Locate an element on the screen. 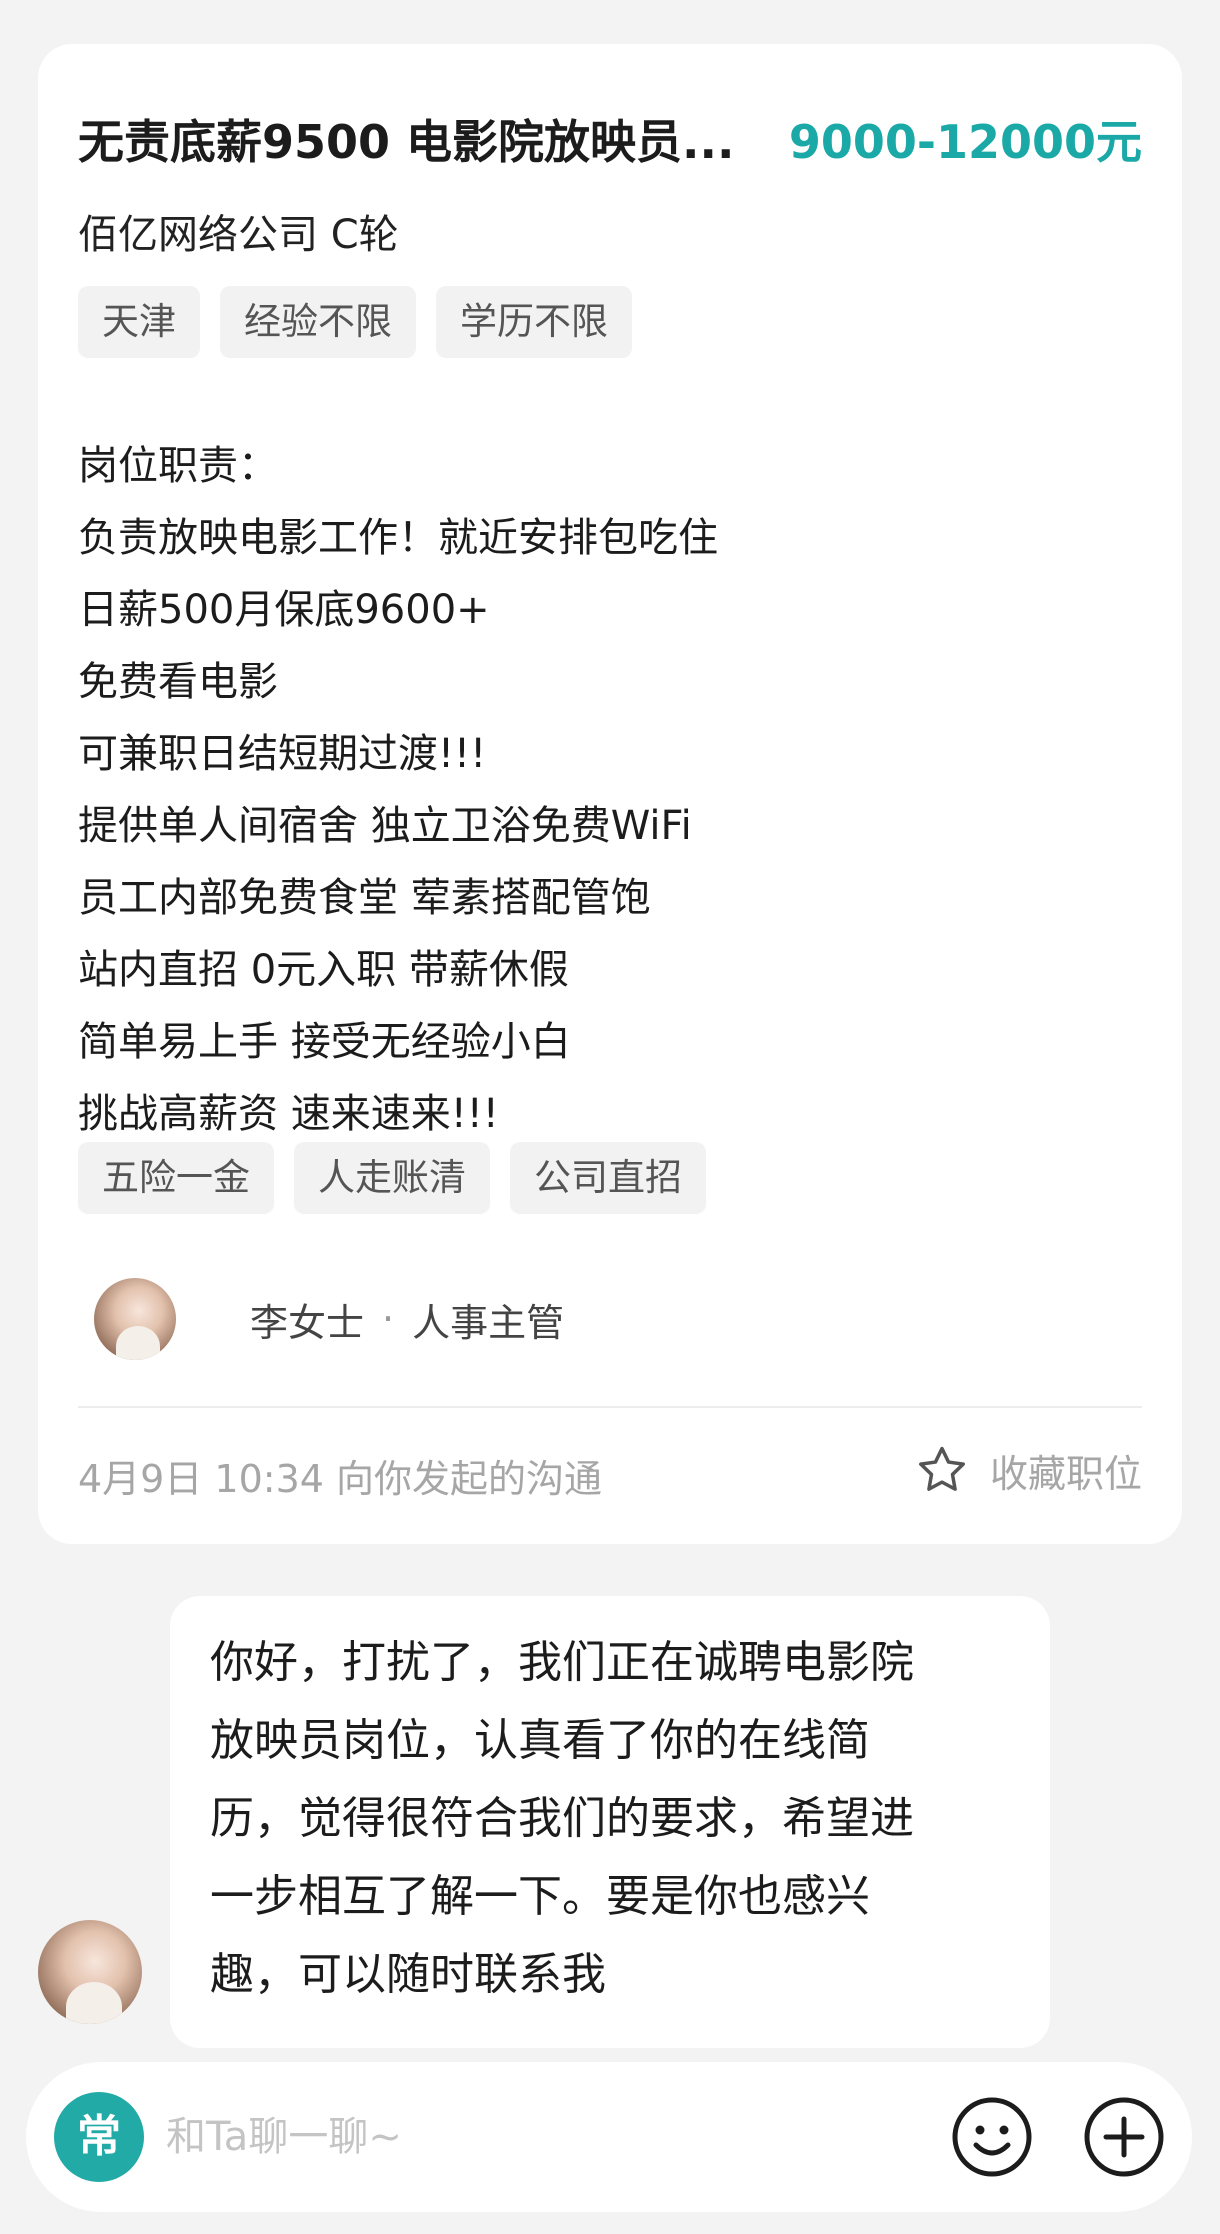 This screenshot has height=2234, width=1220. recruiter-name: 李女士 is located at coordinates (307, 1322).